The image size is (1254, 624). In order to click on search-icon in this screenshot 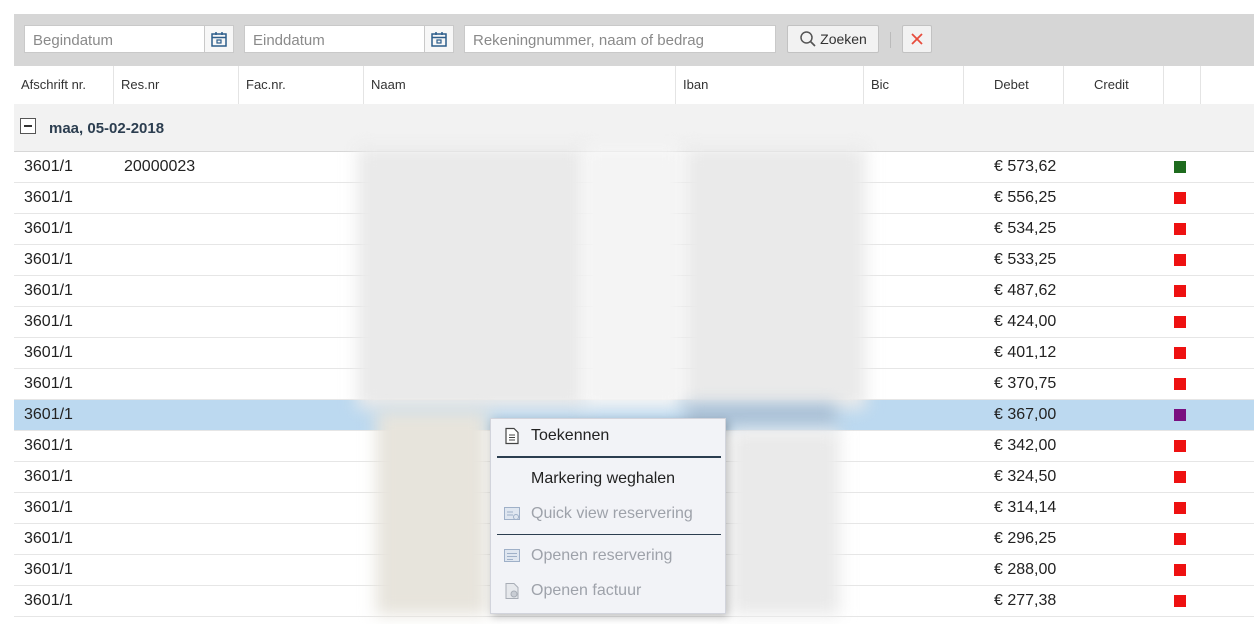, I will do `click(808, 39)`.